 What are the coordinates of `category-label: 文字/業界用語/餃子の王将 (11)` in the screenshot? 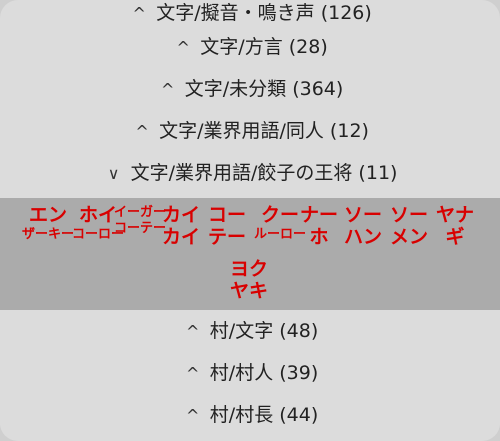 It's located at (264, 173).